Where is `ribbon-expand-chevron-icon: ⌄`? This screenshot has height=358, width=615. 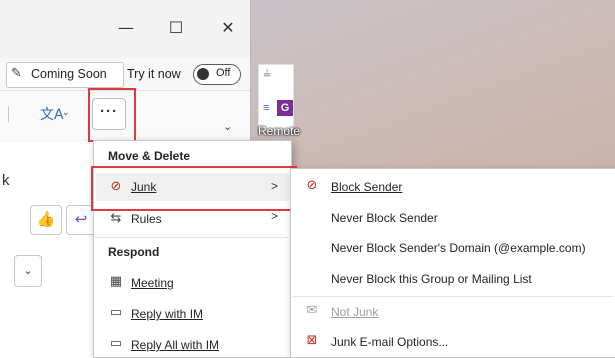
ribbon-expand-chevron-icon: ⌄ is located at coordinates (227, 126).